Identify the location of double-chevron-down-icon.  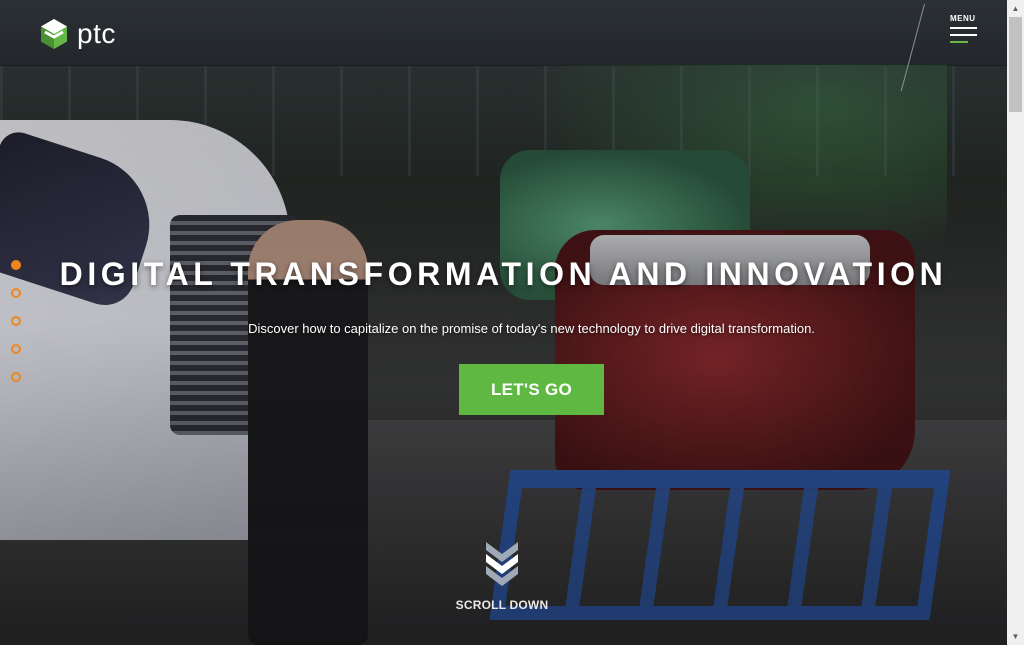
(502, 564).